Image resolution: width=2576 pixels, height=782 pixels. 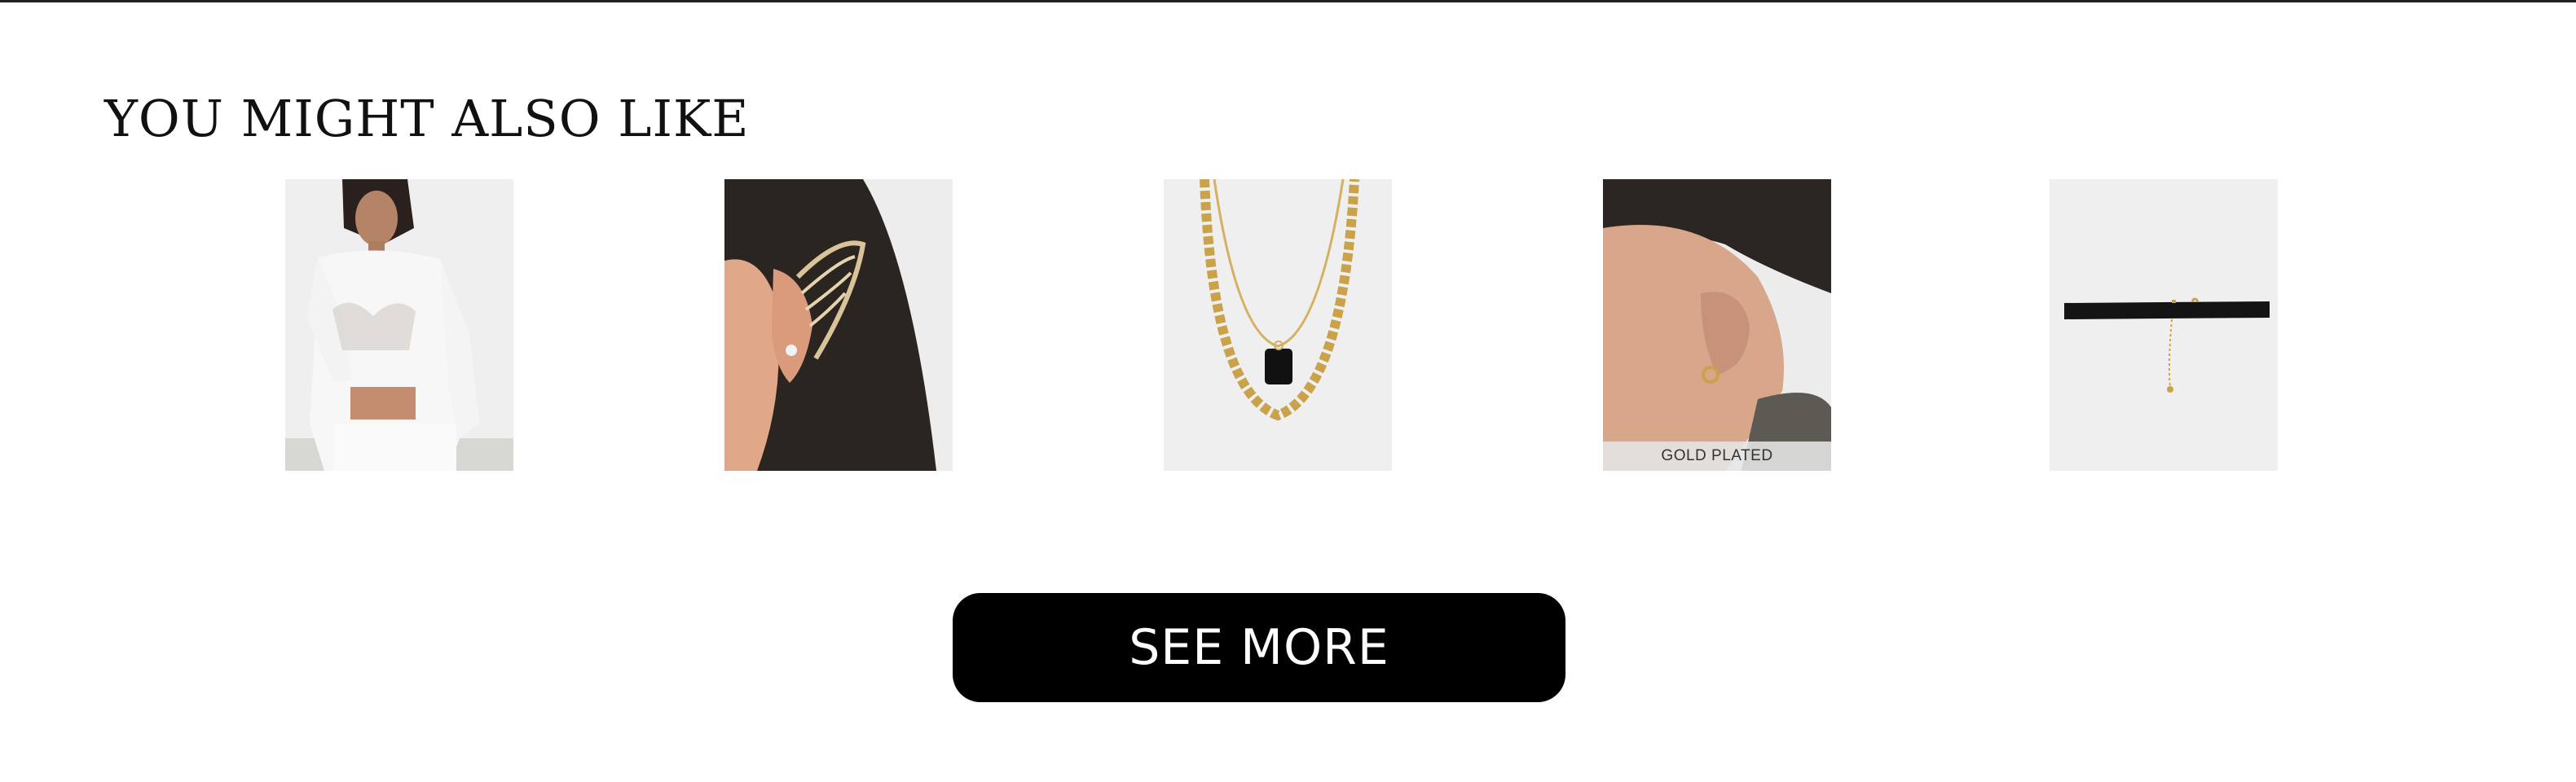 I want to click on see-more-button: SEE MORE, so click(x=1259, y=647).